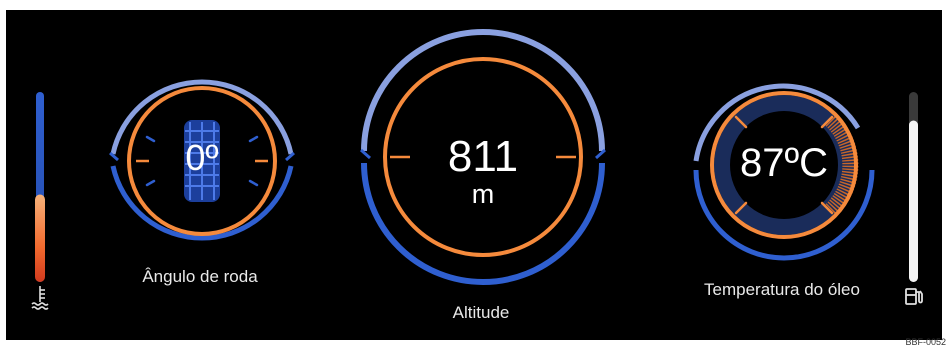  I want to click on altitude-notch-right, so click(600, 154).